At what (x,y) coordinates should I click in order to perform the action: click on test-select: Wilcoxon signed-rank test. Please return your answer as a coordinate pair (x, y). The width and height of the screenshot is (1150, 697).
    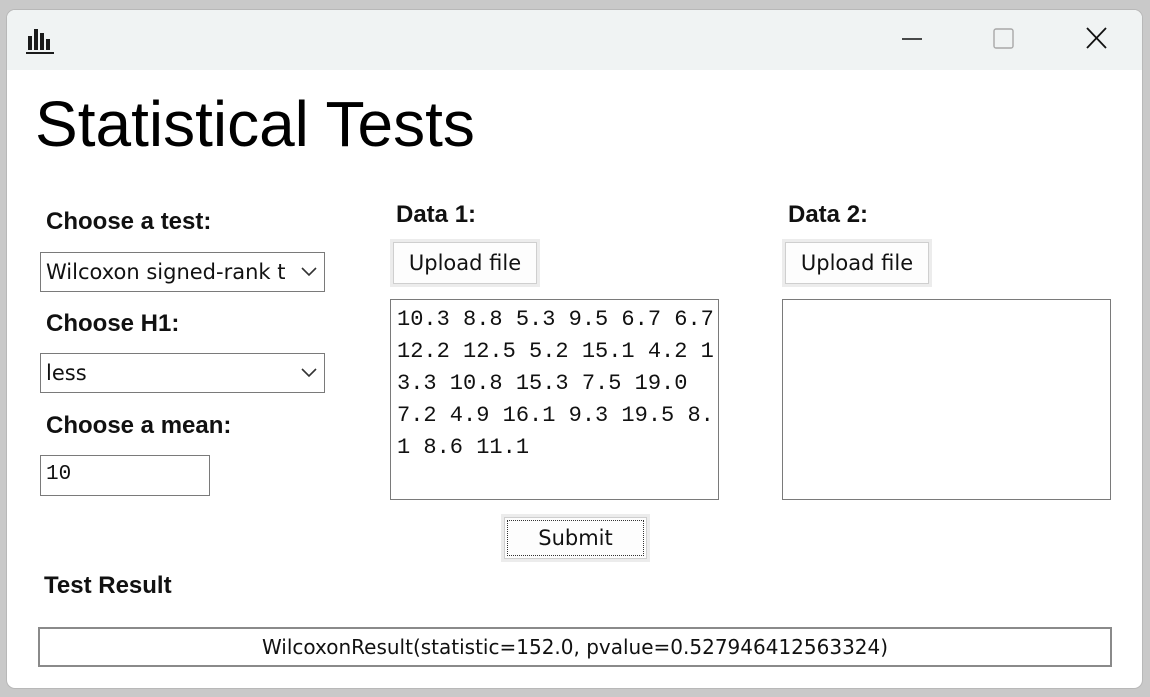
    Looking at the image, I should click on (182, 272).